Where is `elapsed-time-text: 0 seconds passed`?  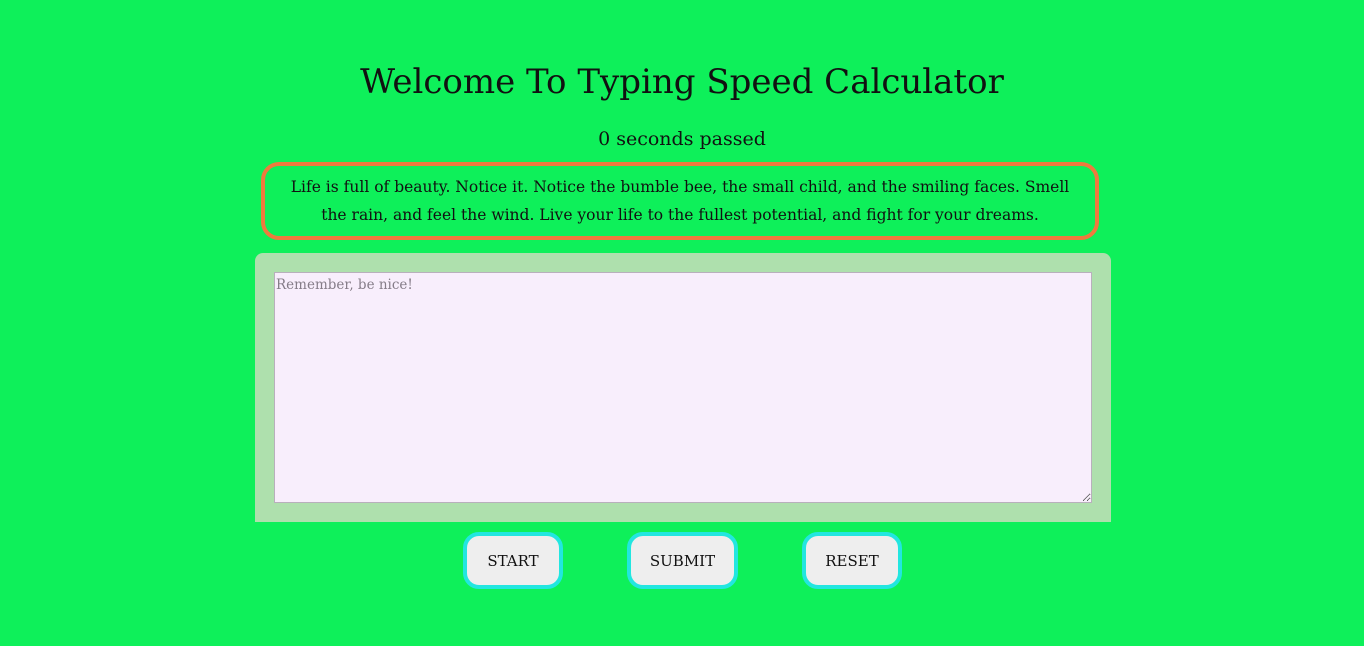 elapsed-time-text: 0 seconds passed is located at coordinates (682, 139).